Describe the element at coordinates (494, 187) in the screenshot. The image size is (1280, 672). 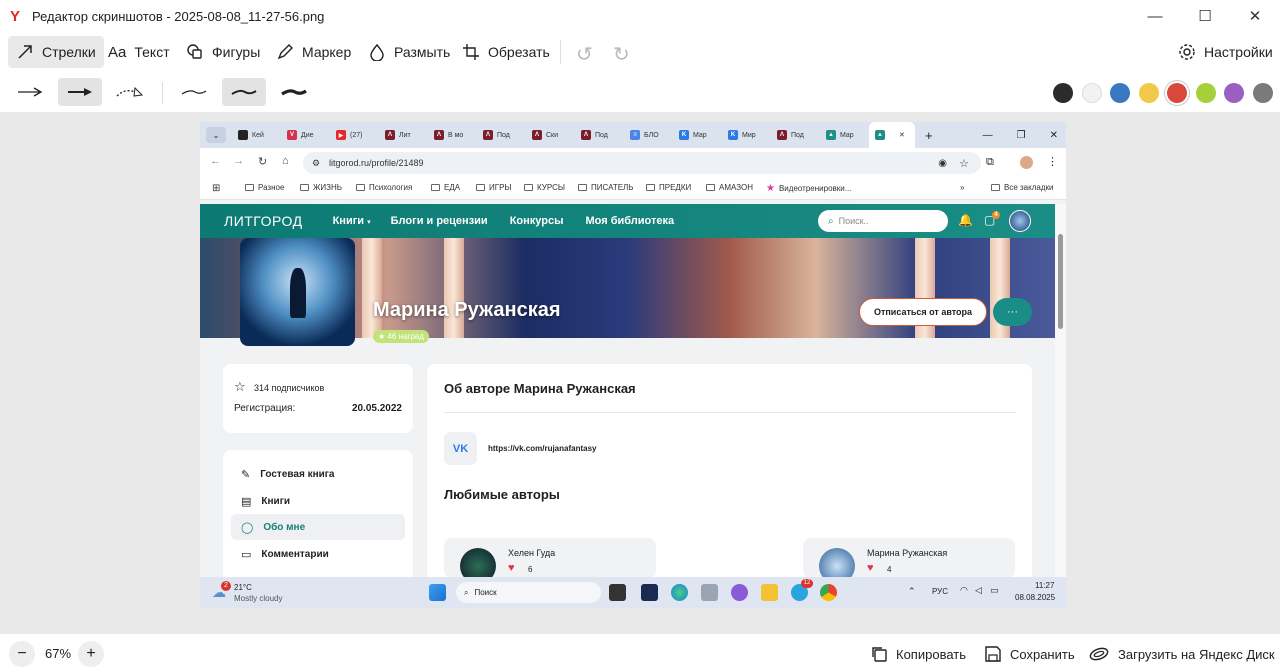
I see `bookmark-item: ИГРЫ` at that location.